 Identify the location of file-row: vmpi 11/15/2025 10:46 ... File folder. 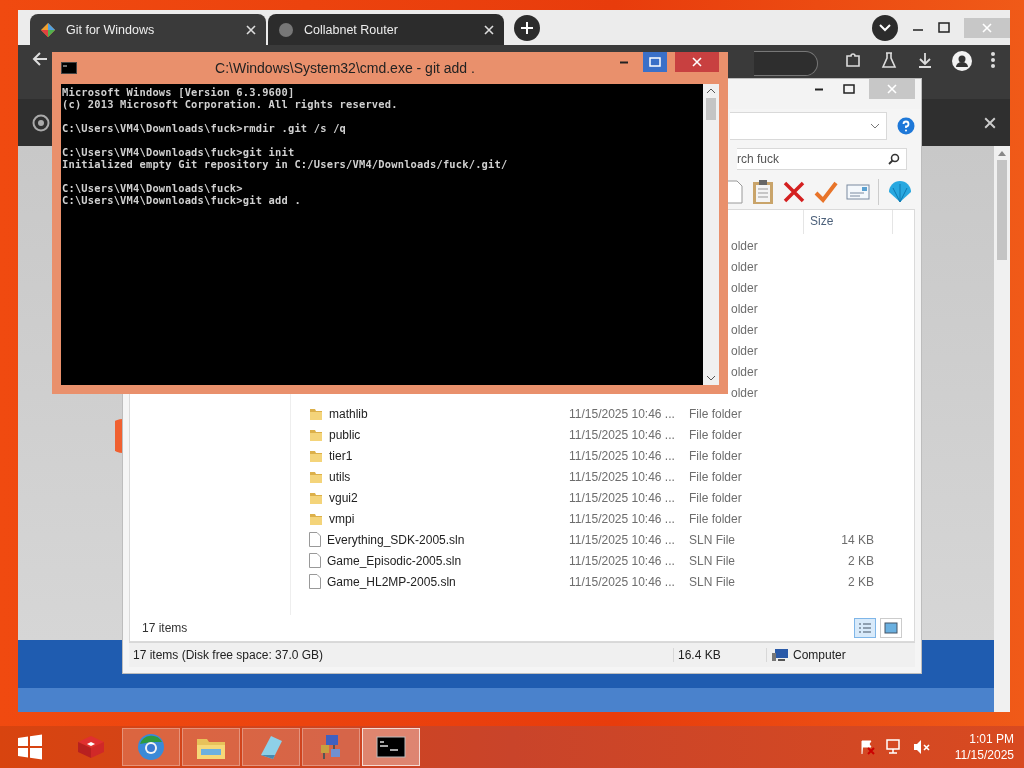
(602, 518).